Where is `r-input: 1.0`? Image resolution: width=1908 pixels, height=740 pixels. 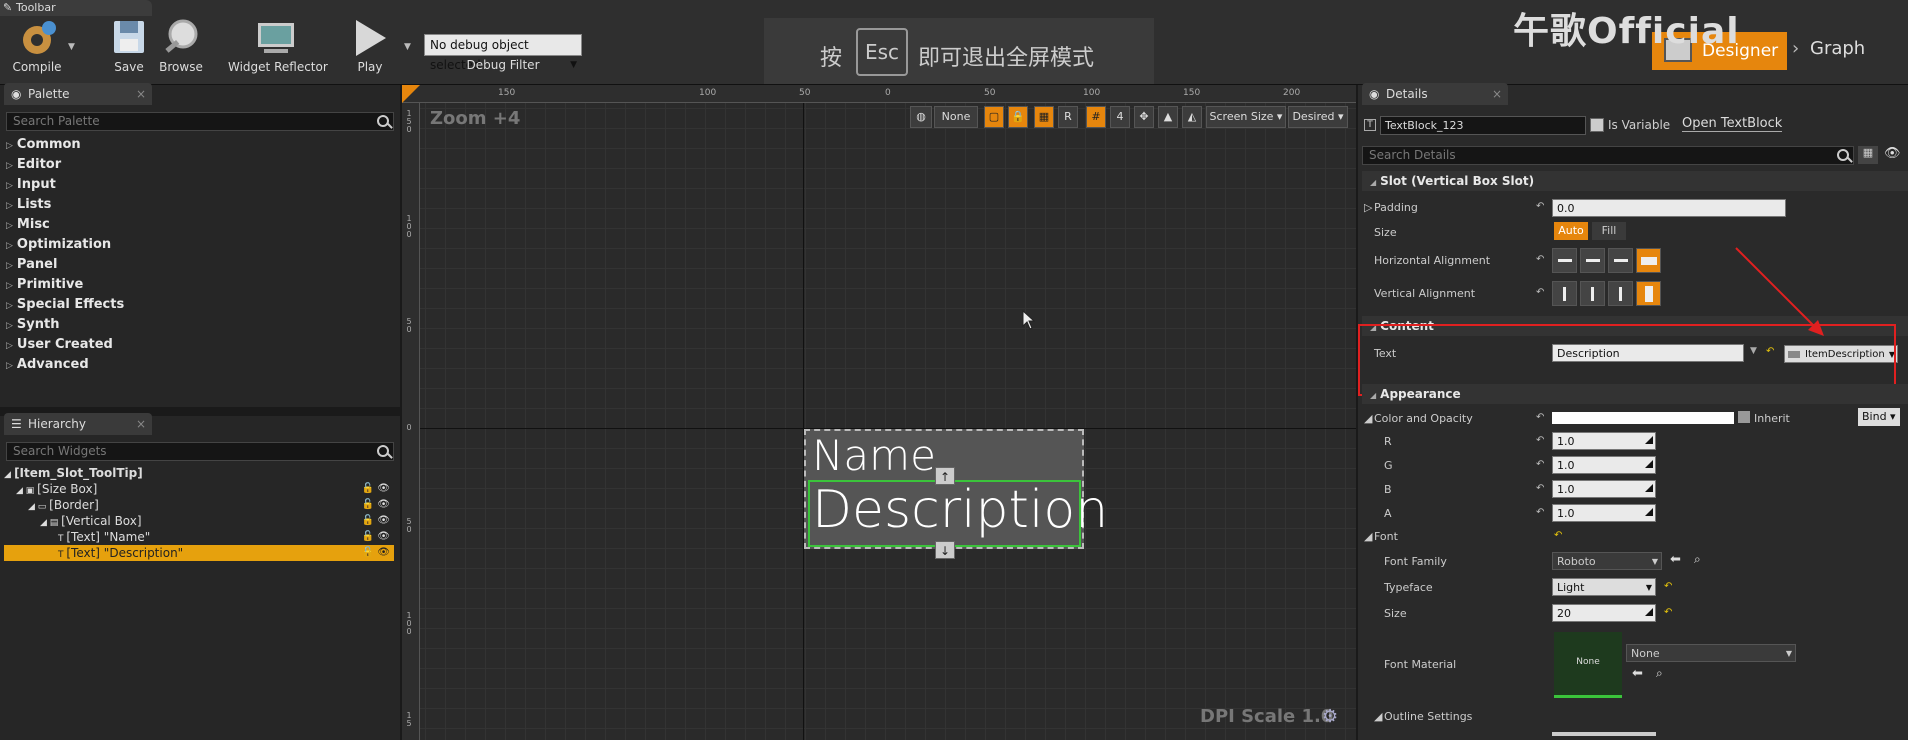 r-input: 1.0 is located at coordinates (1604, 441).